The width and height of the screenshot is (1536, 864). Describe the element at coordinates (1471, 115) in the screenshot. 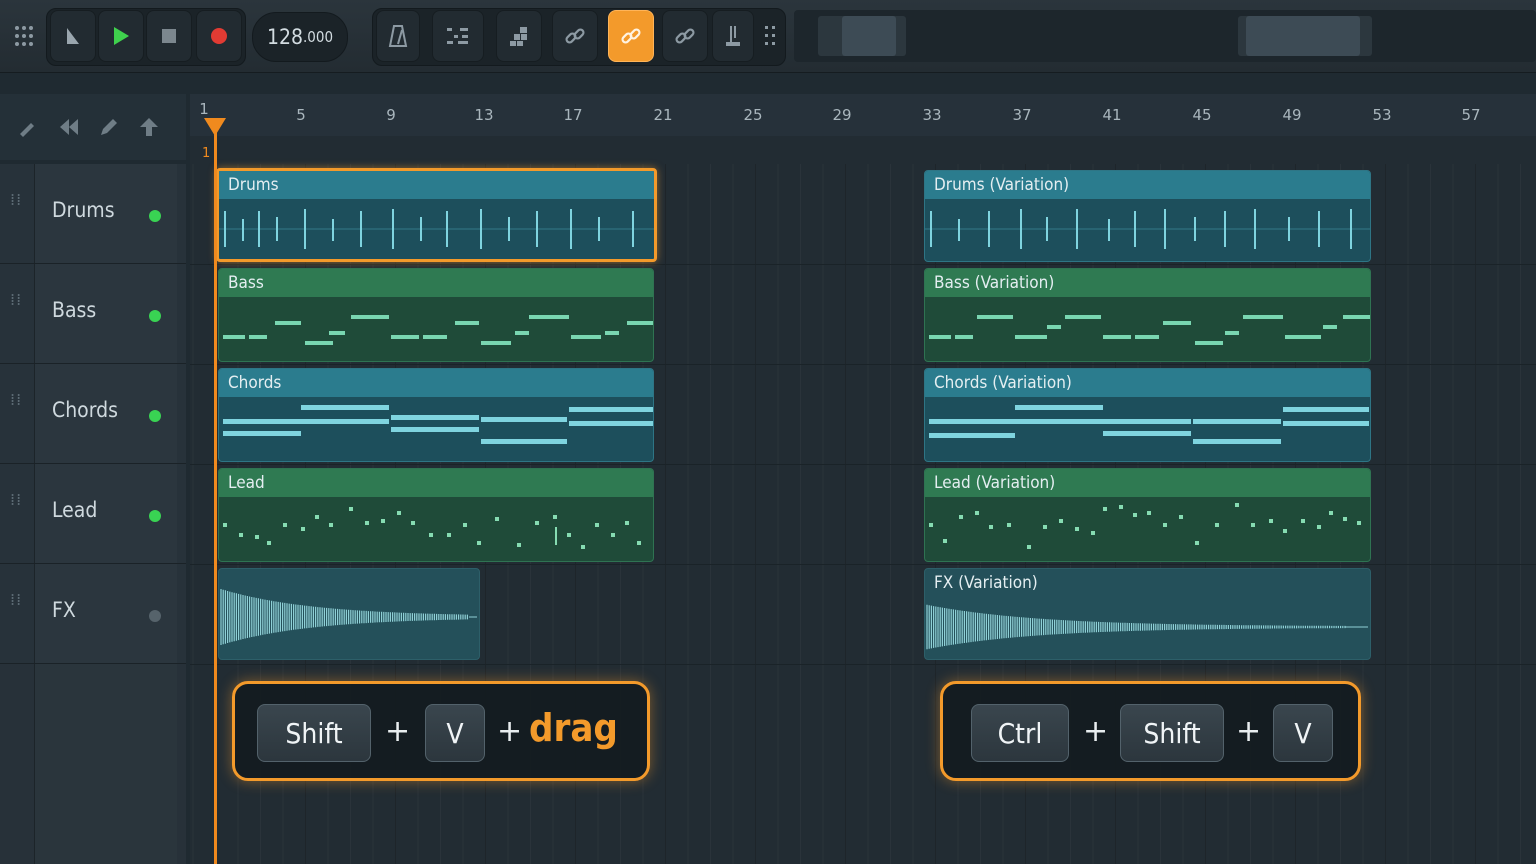

I see `bar-number: 57` at that location.